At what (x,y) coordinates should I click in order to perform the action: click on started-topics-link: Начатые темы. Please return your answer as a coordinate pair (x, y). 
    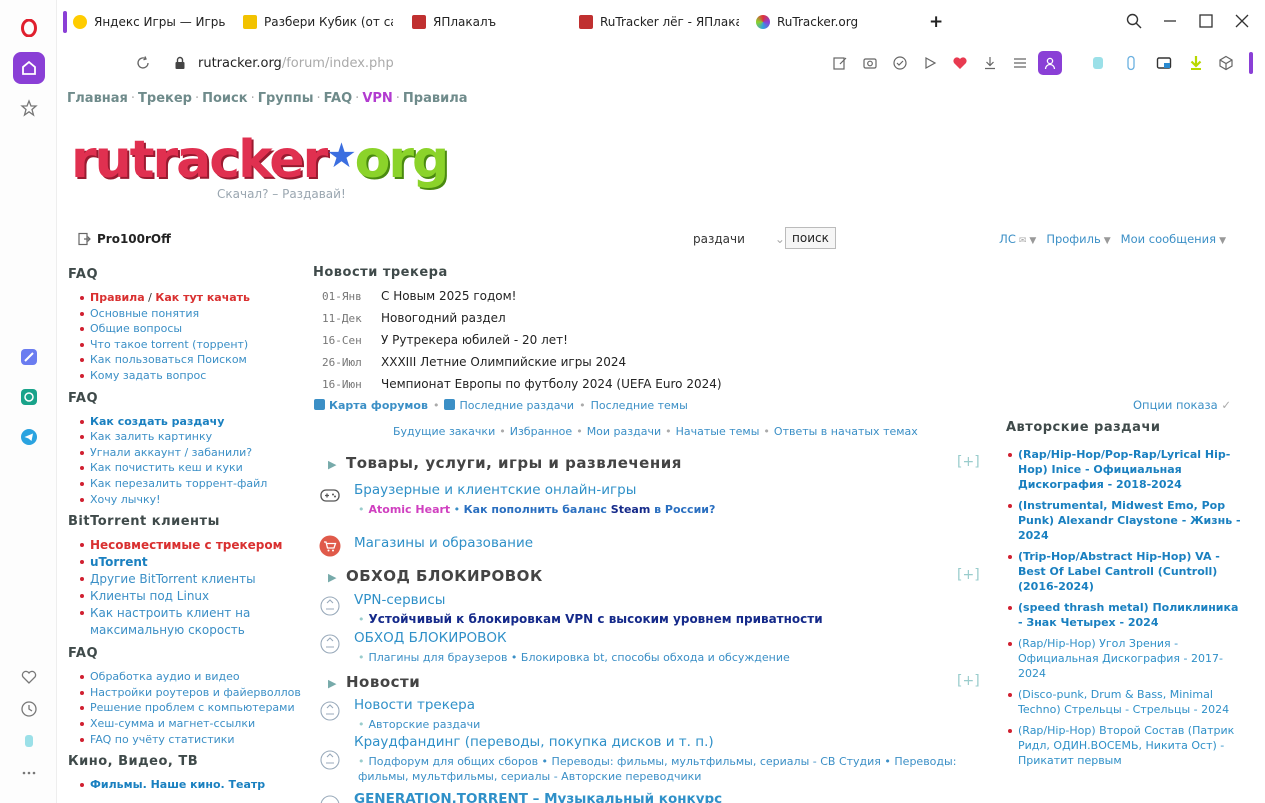
    Looking at the image, I should click on (718, 431).